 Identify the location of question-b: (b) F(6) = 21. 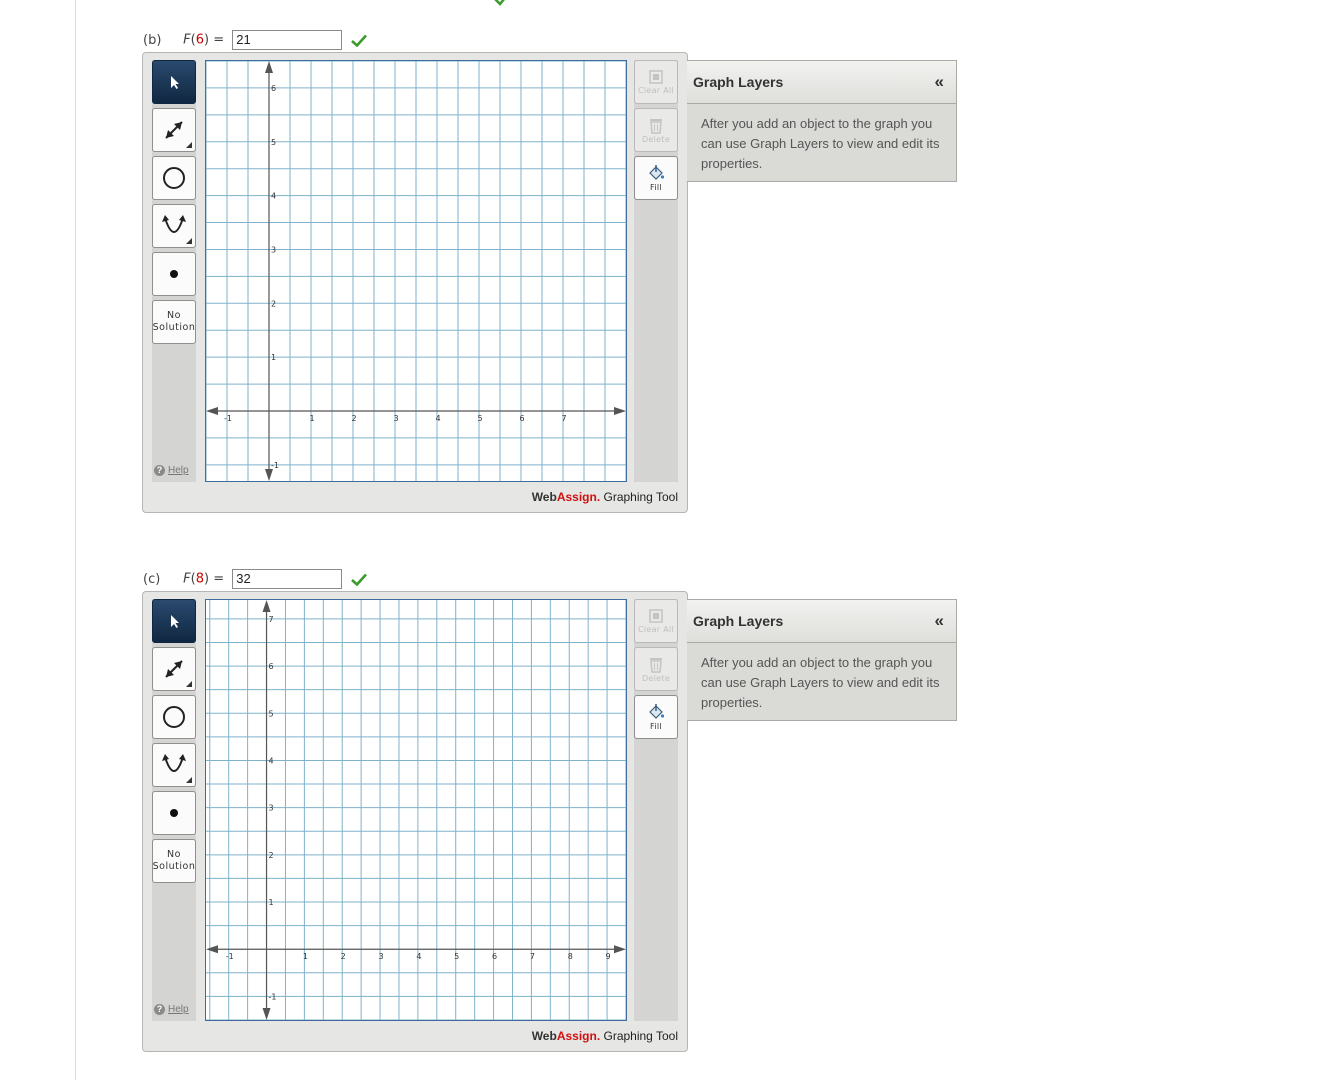
(255, 40).